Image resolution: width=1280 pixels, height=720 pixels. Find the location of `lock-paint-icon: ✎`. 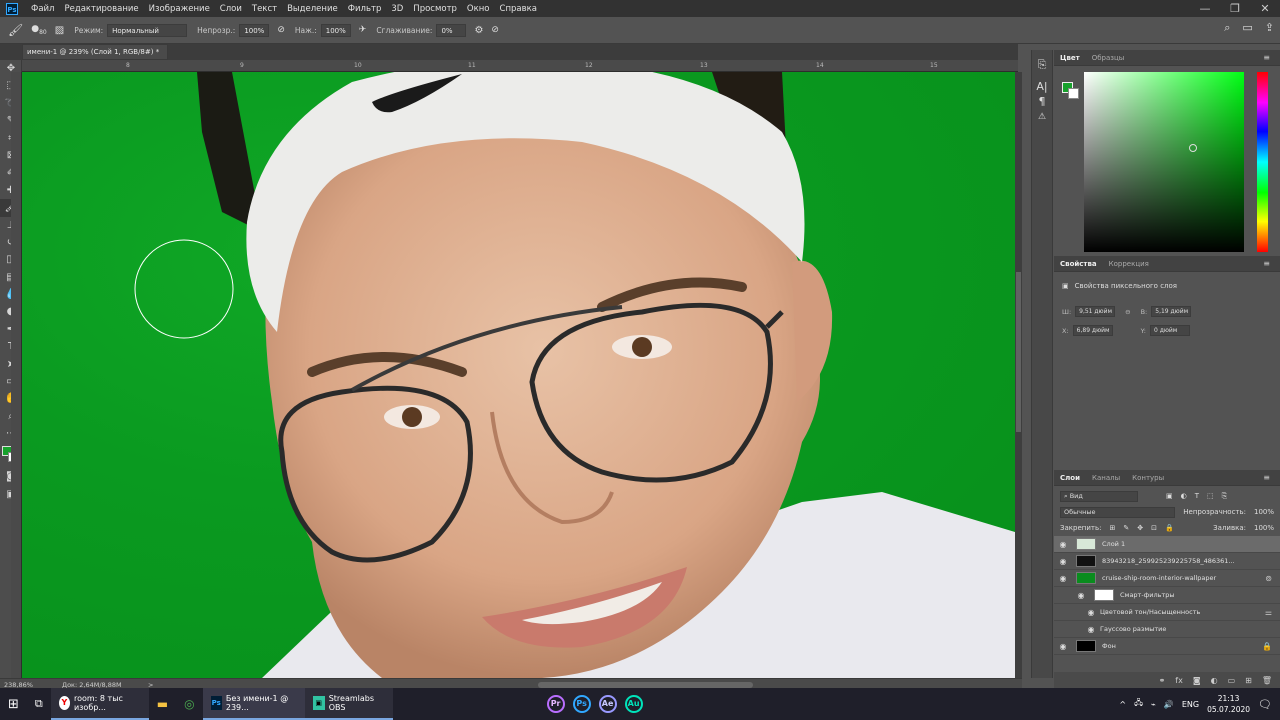

lock-paint-icon: ✎ is located at coordinates (1126, 528).